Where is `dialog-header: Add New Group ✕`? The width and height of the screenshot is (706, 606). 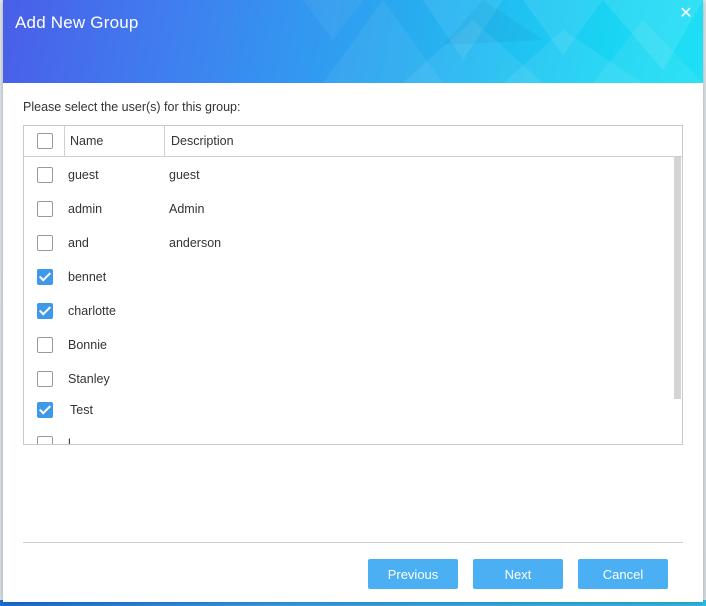
dialog-header: Add New Group ✕ is located at coordinates (353, 41).